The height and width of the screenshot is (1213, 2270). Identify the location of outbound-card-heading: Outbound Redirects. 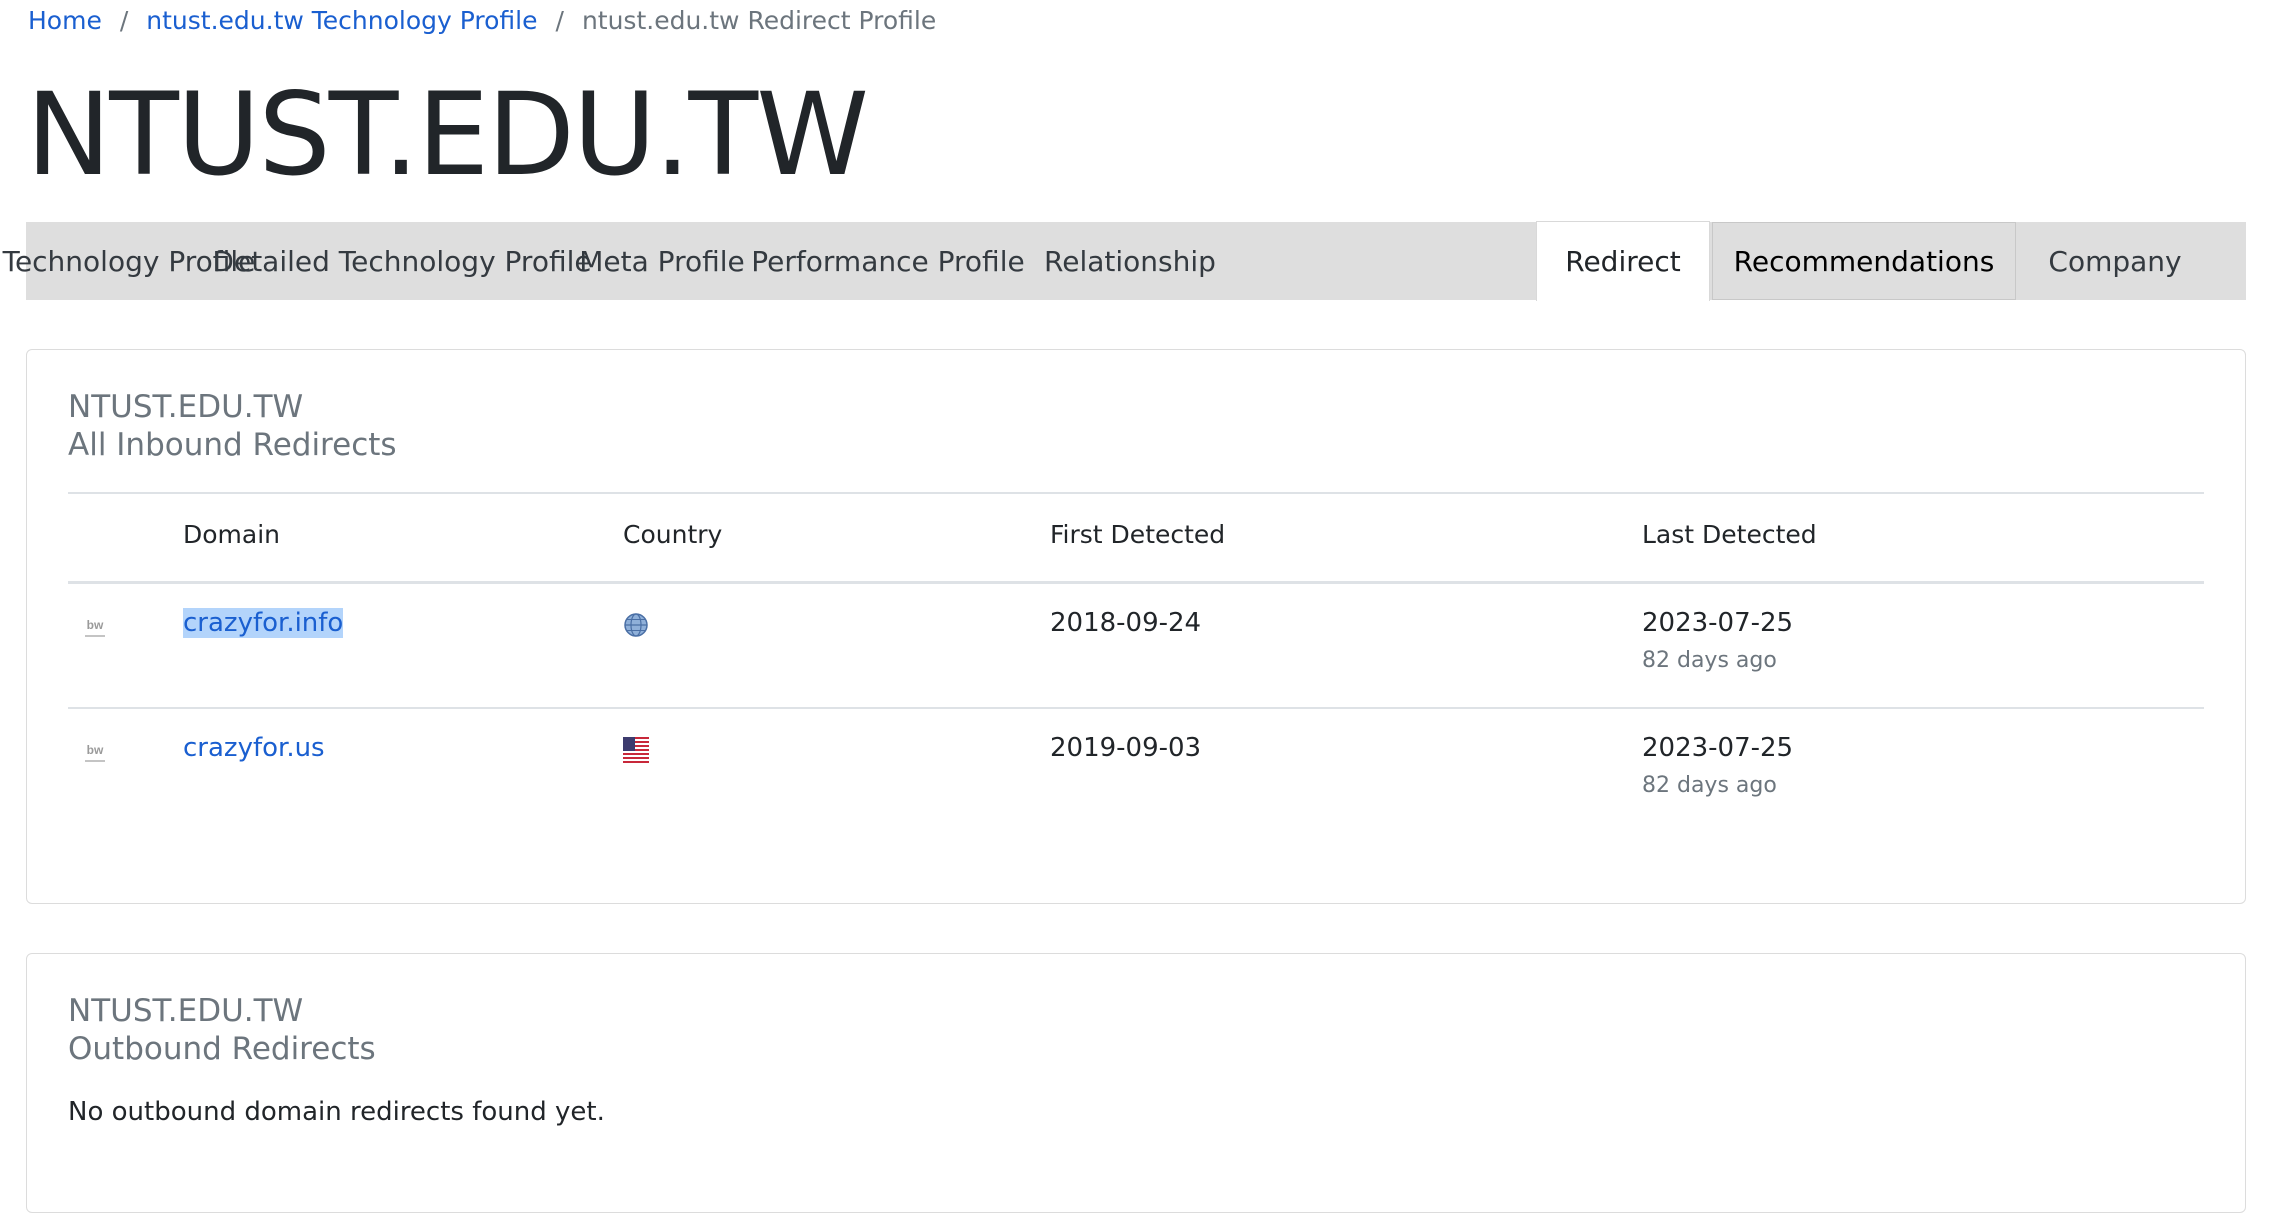
(222, 1049).